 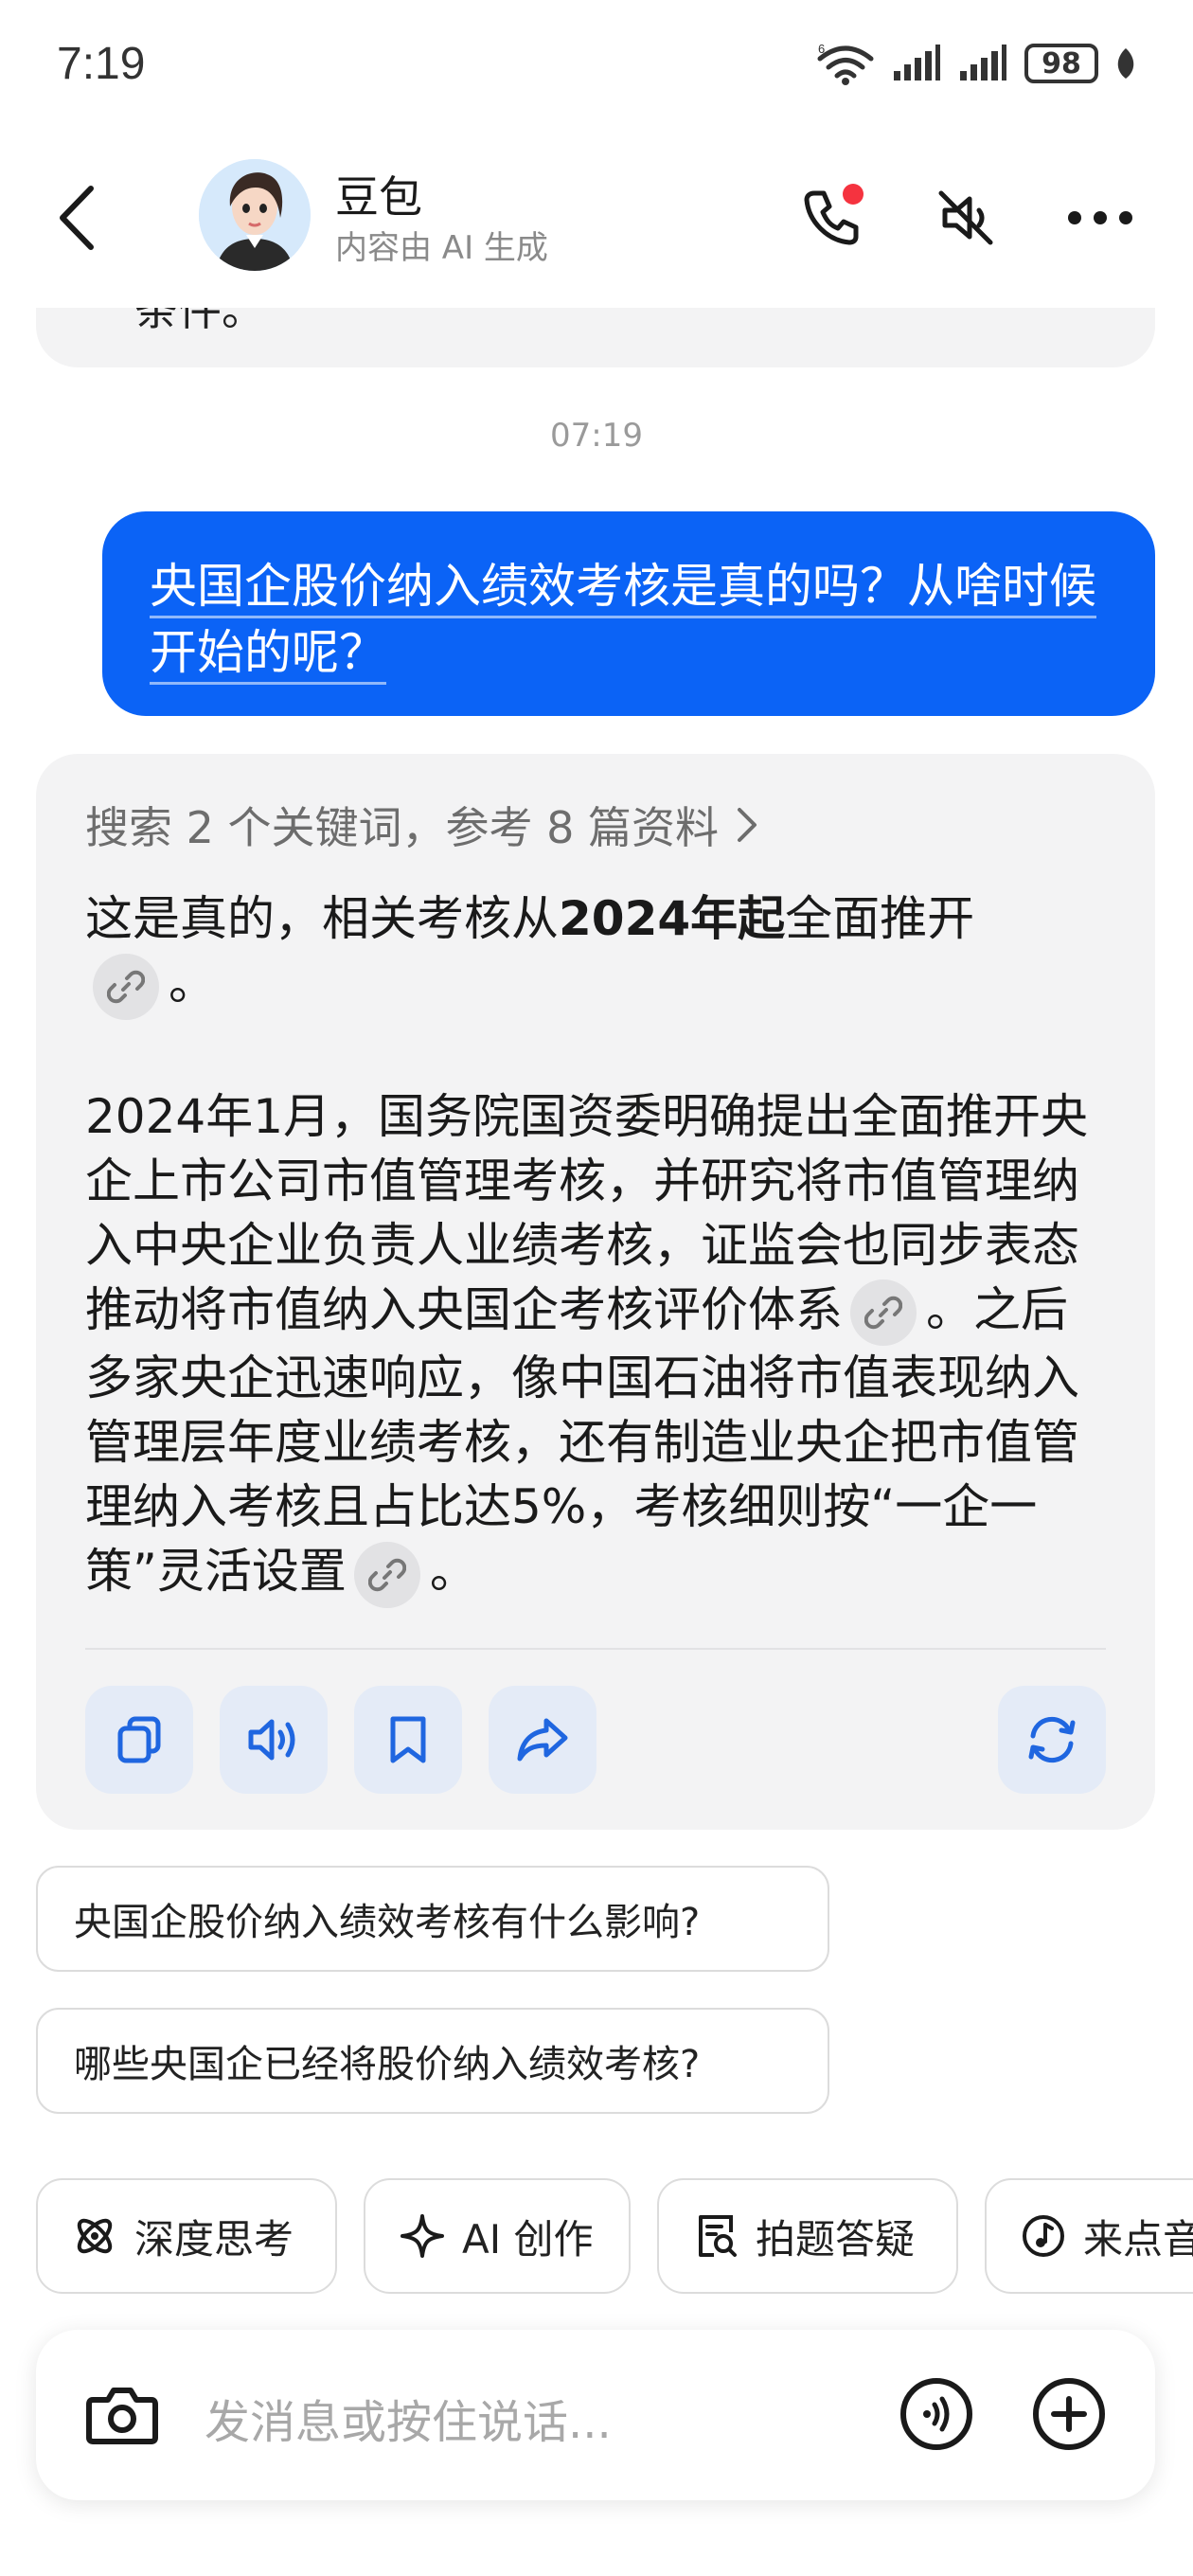 I want to click on chevron-left-icon, so click(x=77, y=218).